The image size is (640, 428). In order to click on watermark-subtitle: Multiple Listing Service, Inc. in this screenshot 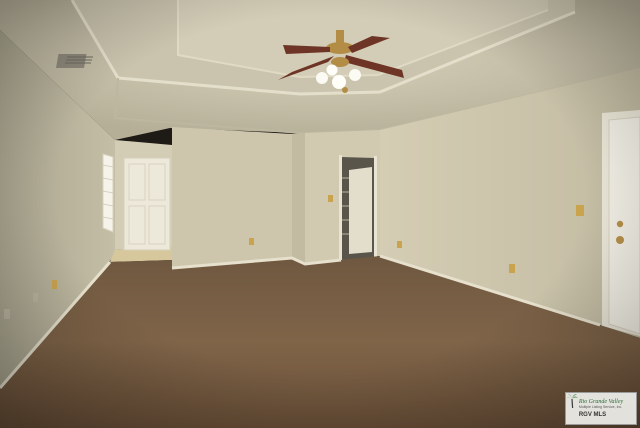, I will do `click(600, 407)`.